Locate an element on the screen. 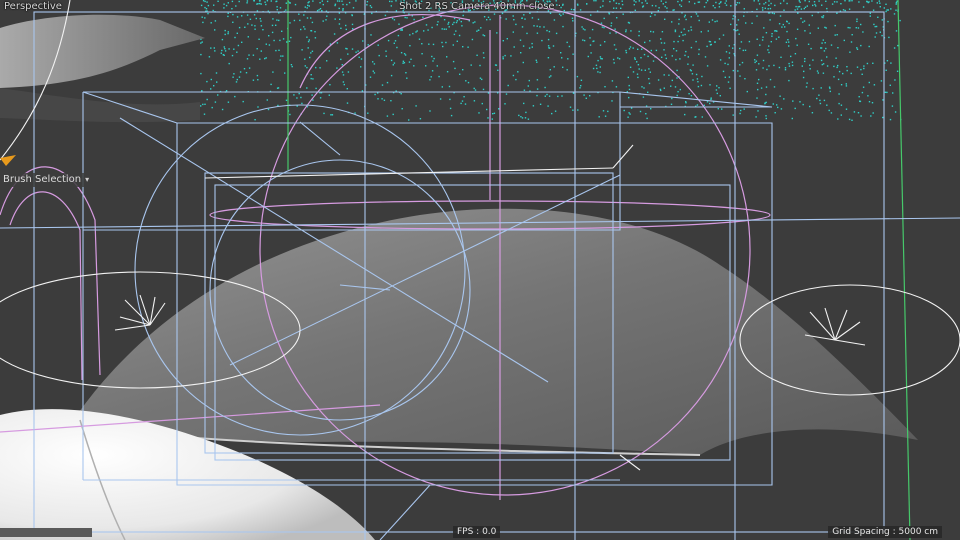 This screenshot has width=960, height=540. brush-selection-dropdown: Brush Selection ▾ is located at coordinates (48, 180).